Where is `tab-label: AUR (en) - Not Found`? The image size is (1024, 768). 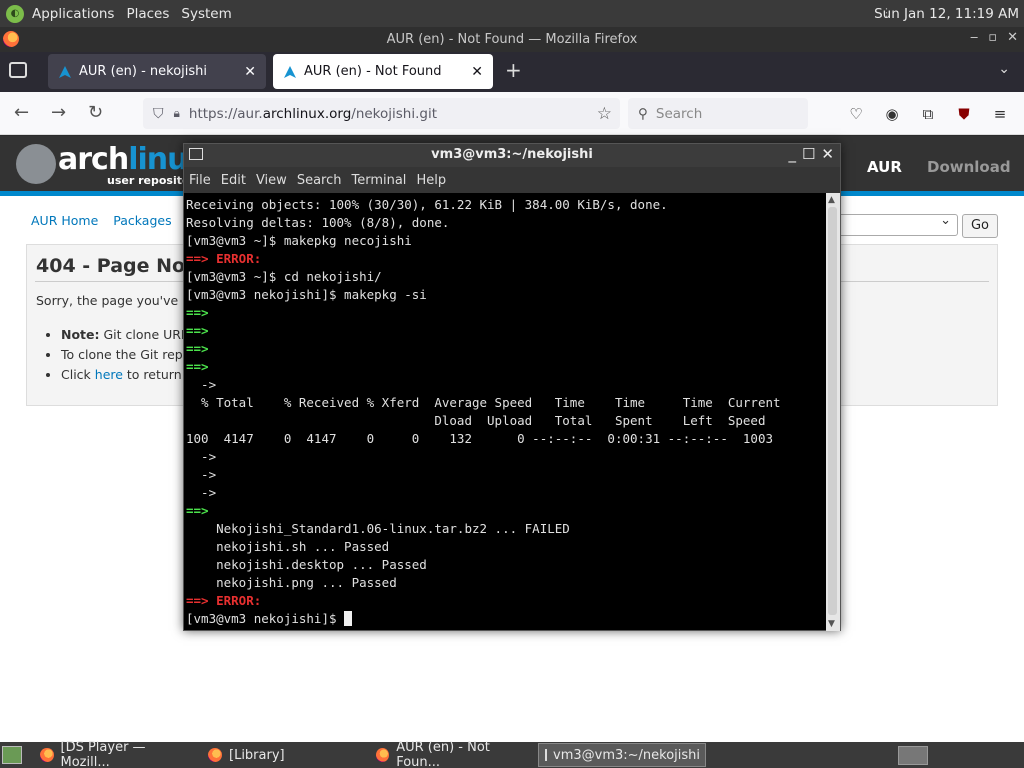
tab-label: AUR (en) - Not Found is located at coordinates (373, 71).